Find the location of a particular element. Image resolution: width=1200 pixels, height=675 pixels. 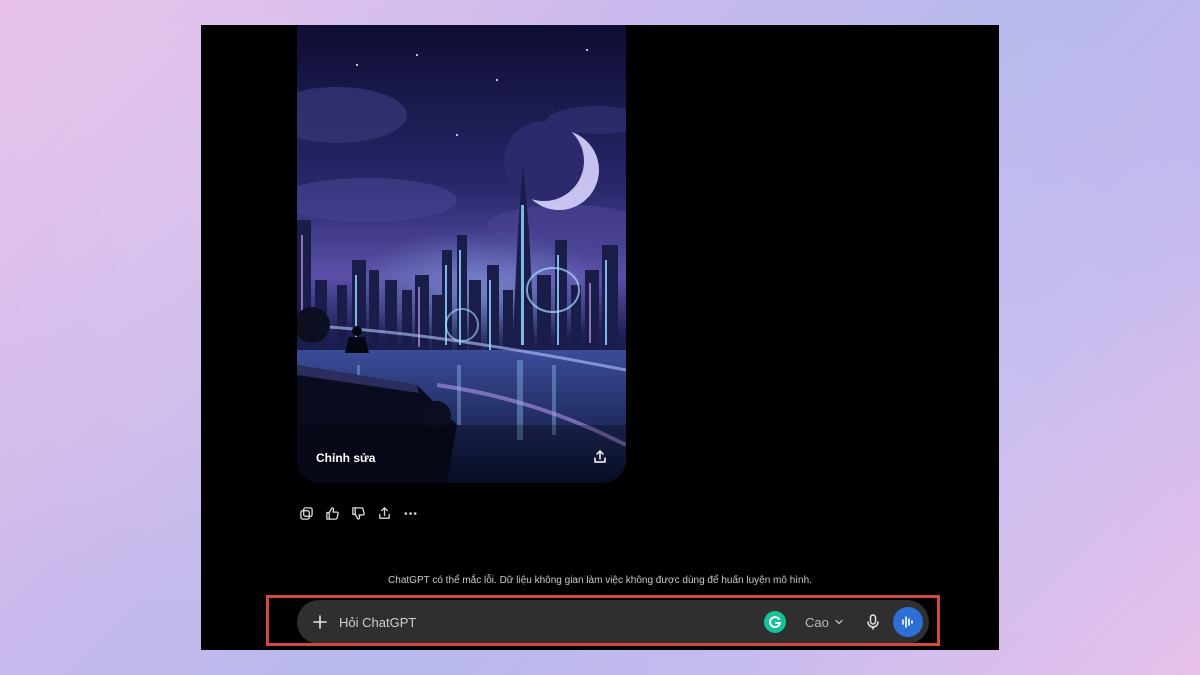

dictate-button is located at coordinates (873, 622).